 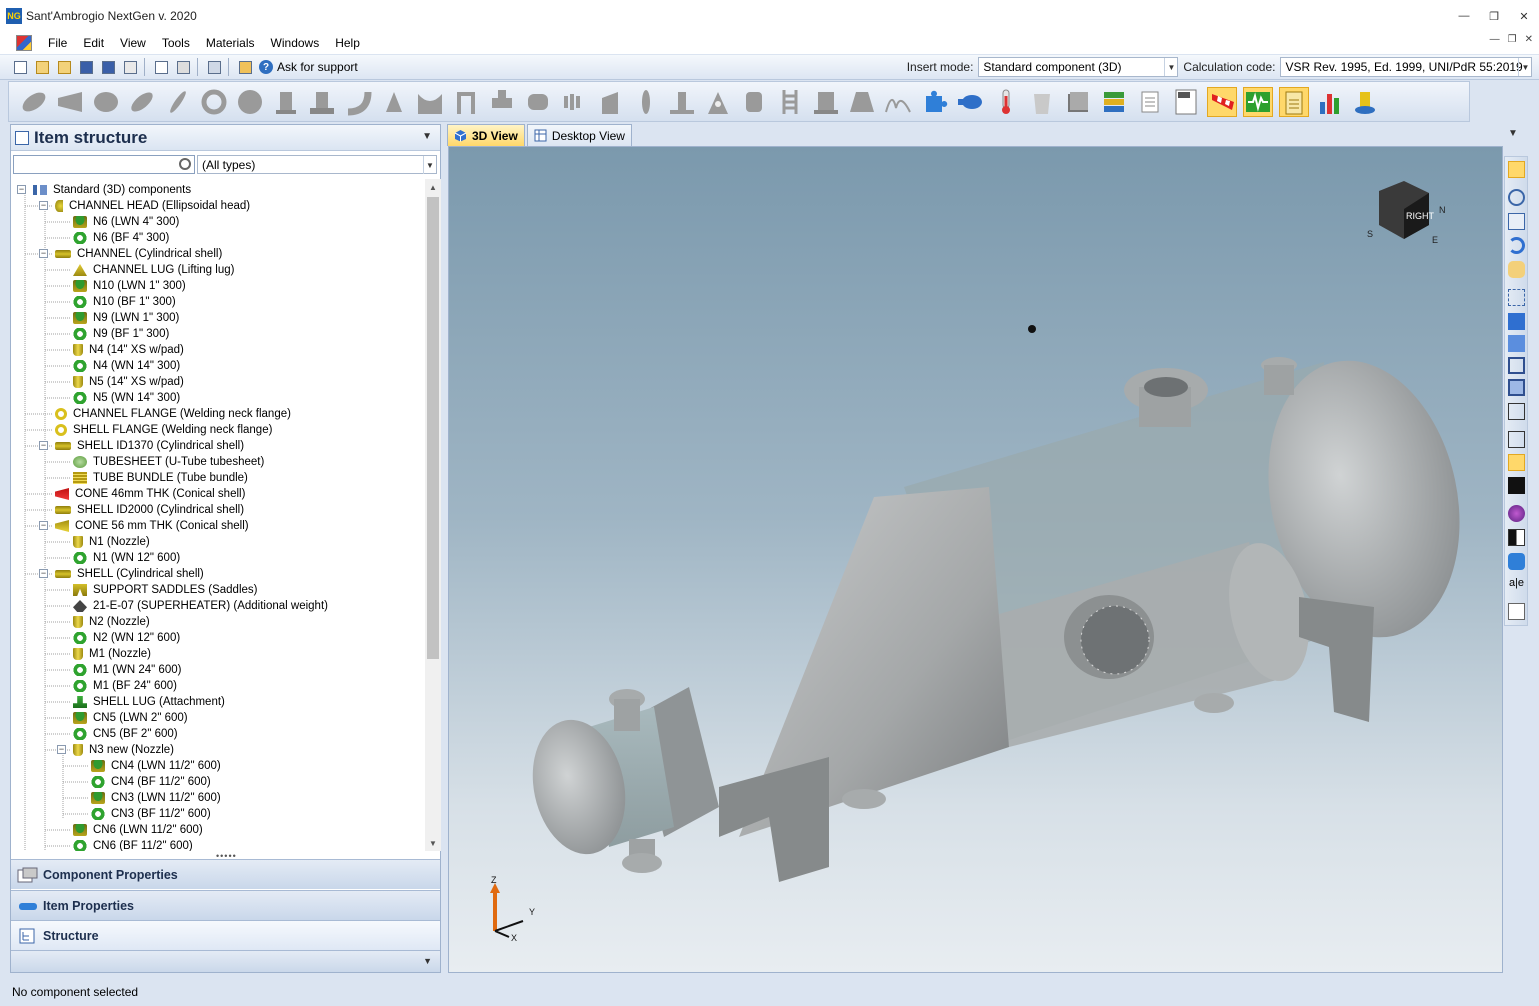 What do you see at coordinates (1006, 102) in the screenshot?
I see `thermometer-icon` at bounding box center [1006, 102].